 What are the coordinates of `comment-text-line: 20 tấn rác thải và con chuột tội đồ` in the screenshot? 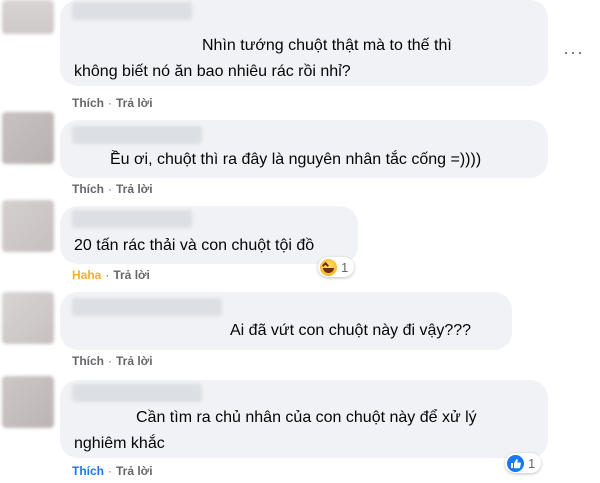 It's located at (194, 245).